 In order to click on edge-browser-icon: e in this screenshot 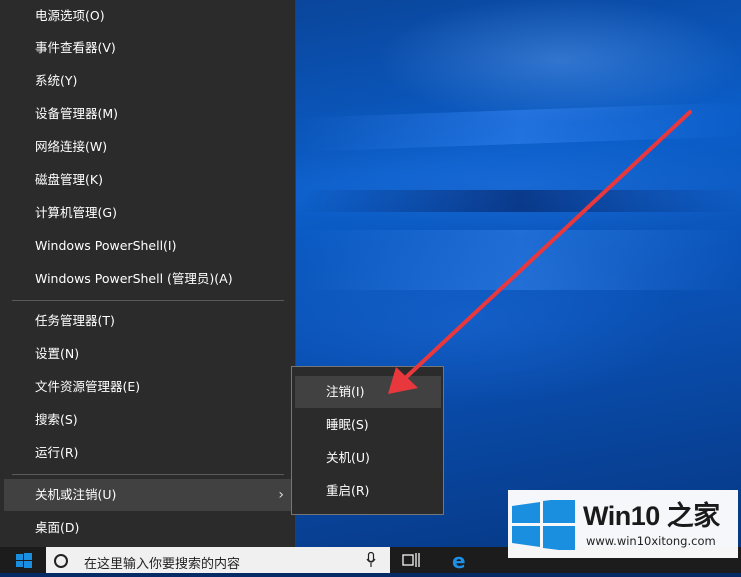, I will do `click(459, 561)`.